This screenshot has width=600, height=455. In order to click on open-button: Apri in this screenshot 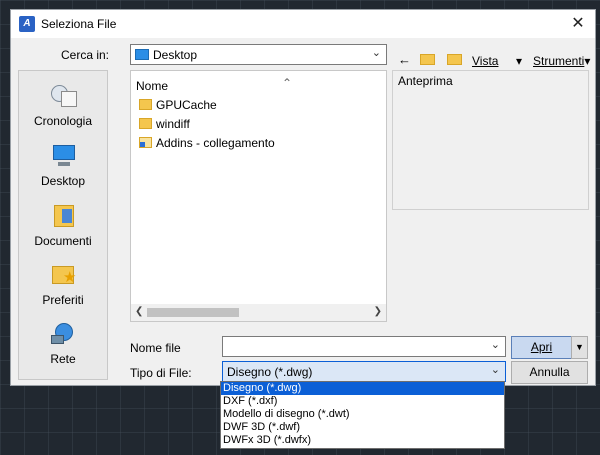, I will do `click(541, 347)`.